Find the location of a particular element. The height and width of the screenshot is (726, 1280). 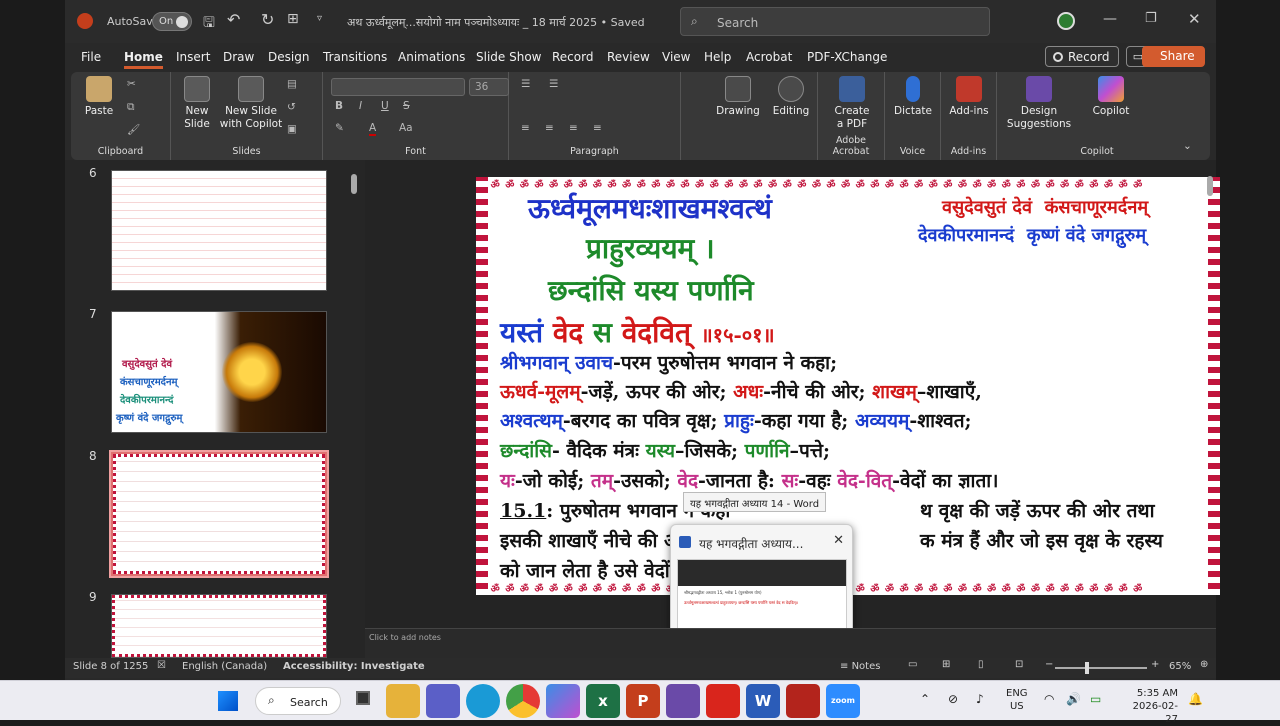

slideshow-icon: ⊡ is located at coordinates (1019, 664).